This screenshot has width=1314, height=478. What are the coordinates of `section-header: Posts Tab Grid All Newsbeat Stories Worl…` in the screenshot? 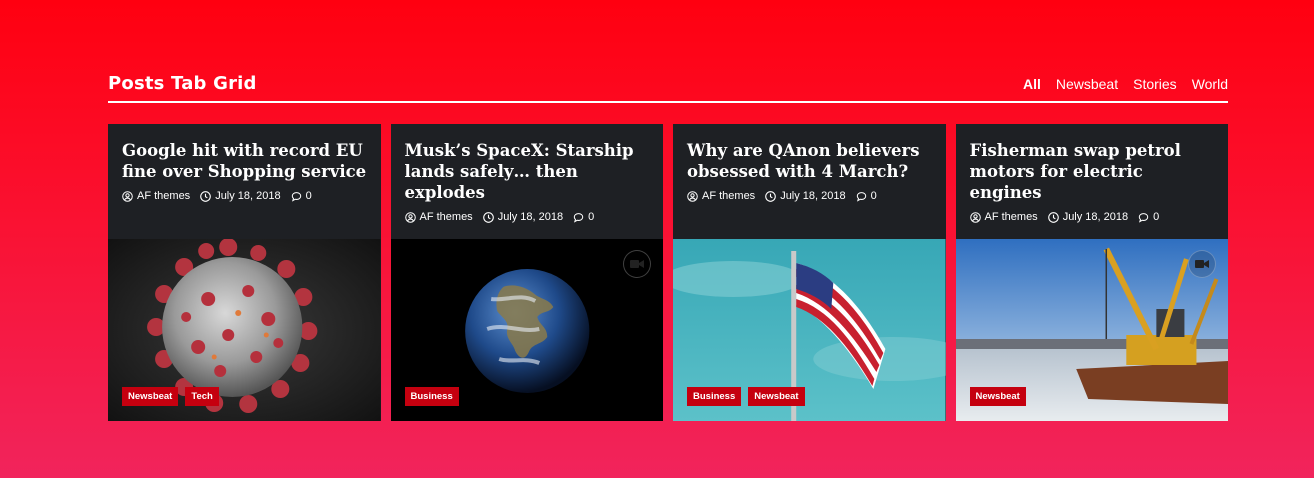 It's located at (668, 87).